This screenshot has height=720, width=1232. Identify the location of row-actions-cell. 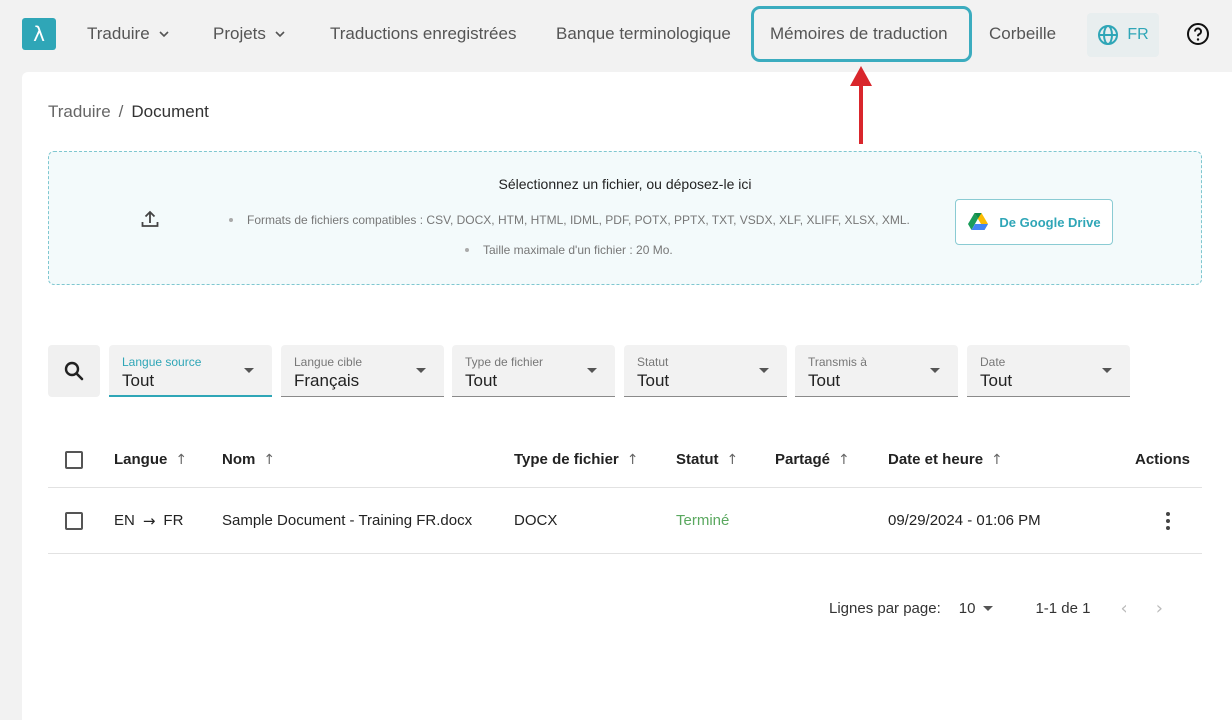
(1168, 520).